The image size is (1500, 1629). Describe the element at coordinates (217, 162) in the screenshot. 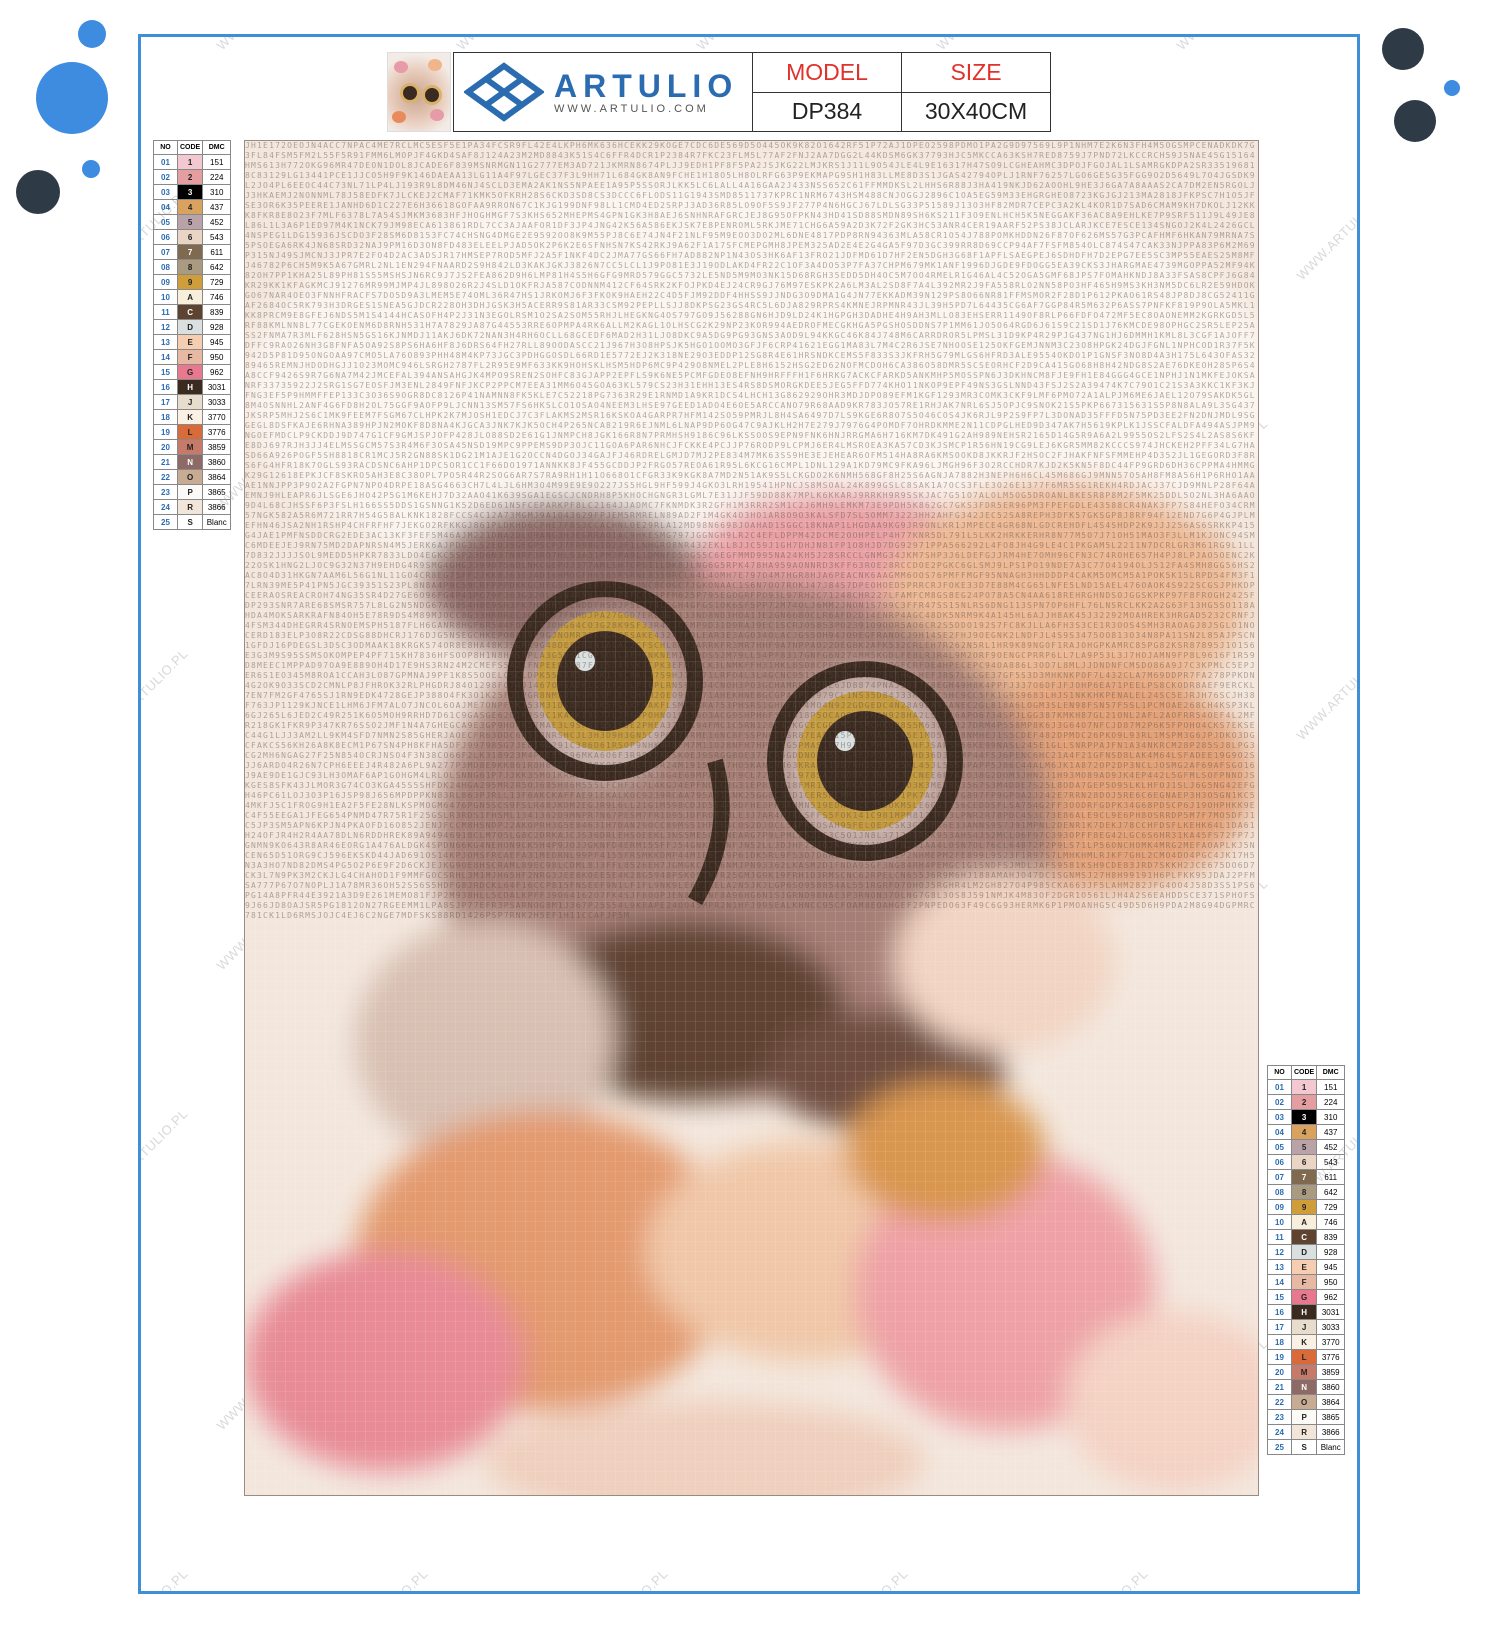

I see `legend-dmc: 151` at that location.